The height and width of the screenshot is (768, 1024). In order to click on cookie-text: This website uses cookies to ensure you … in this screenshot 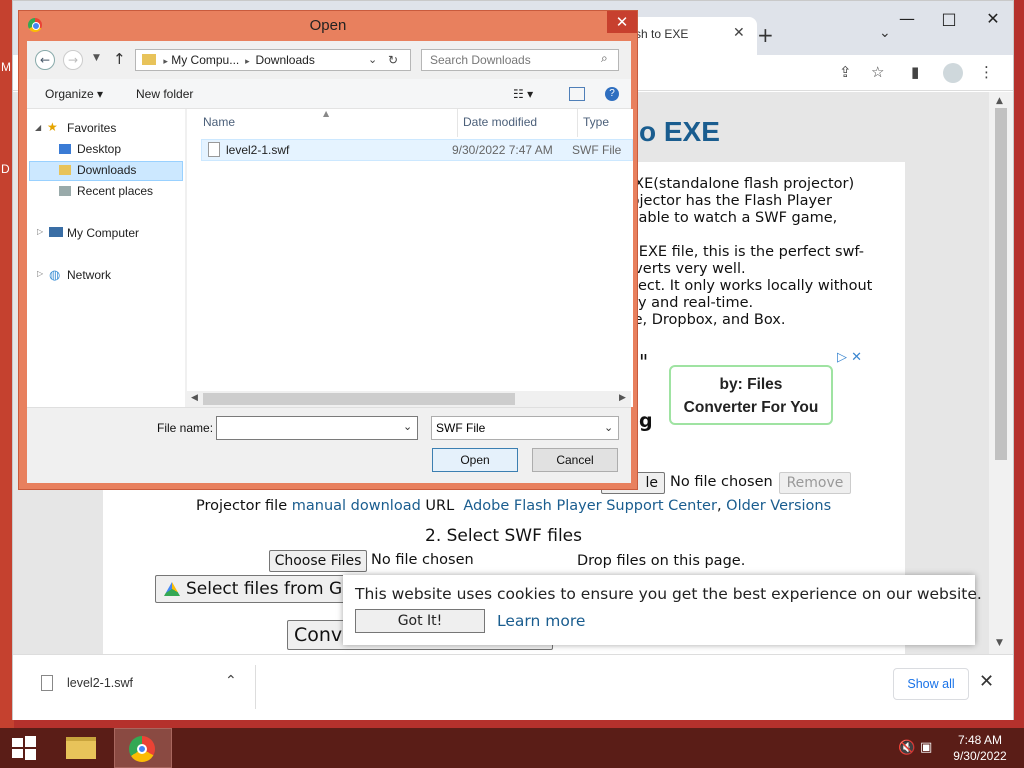, I will do `click(668, 594)`.